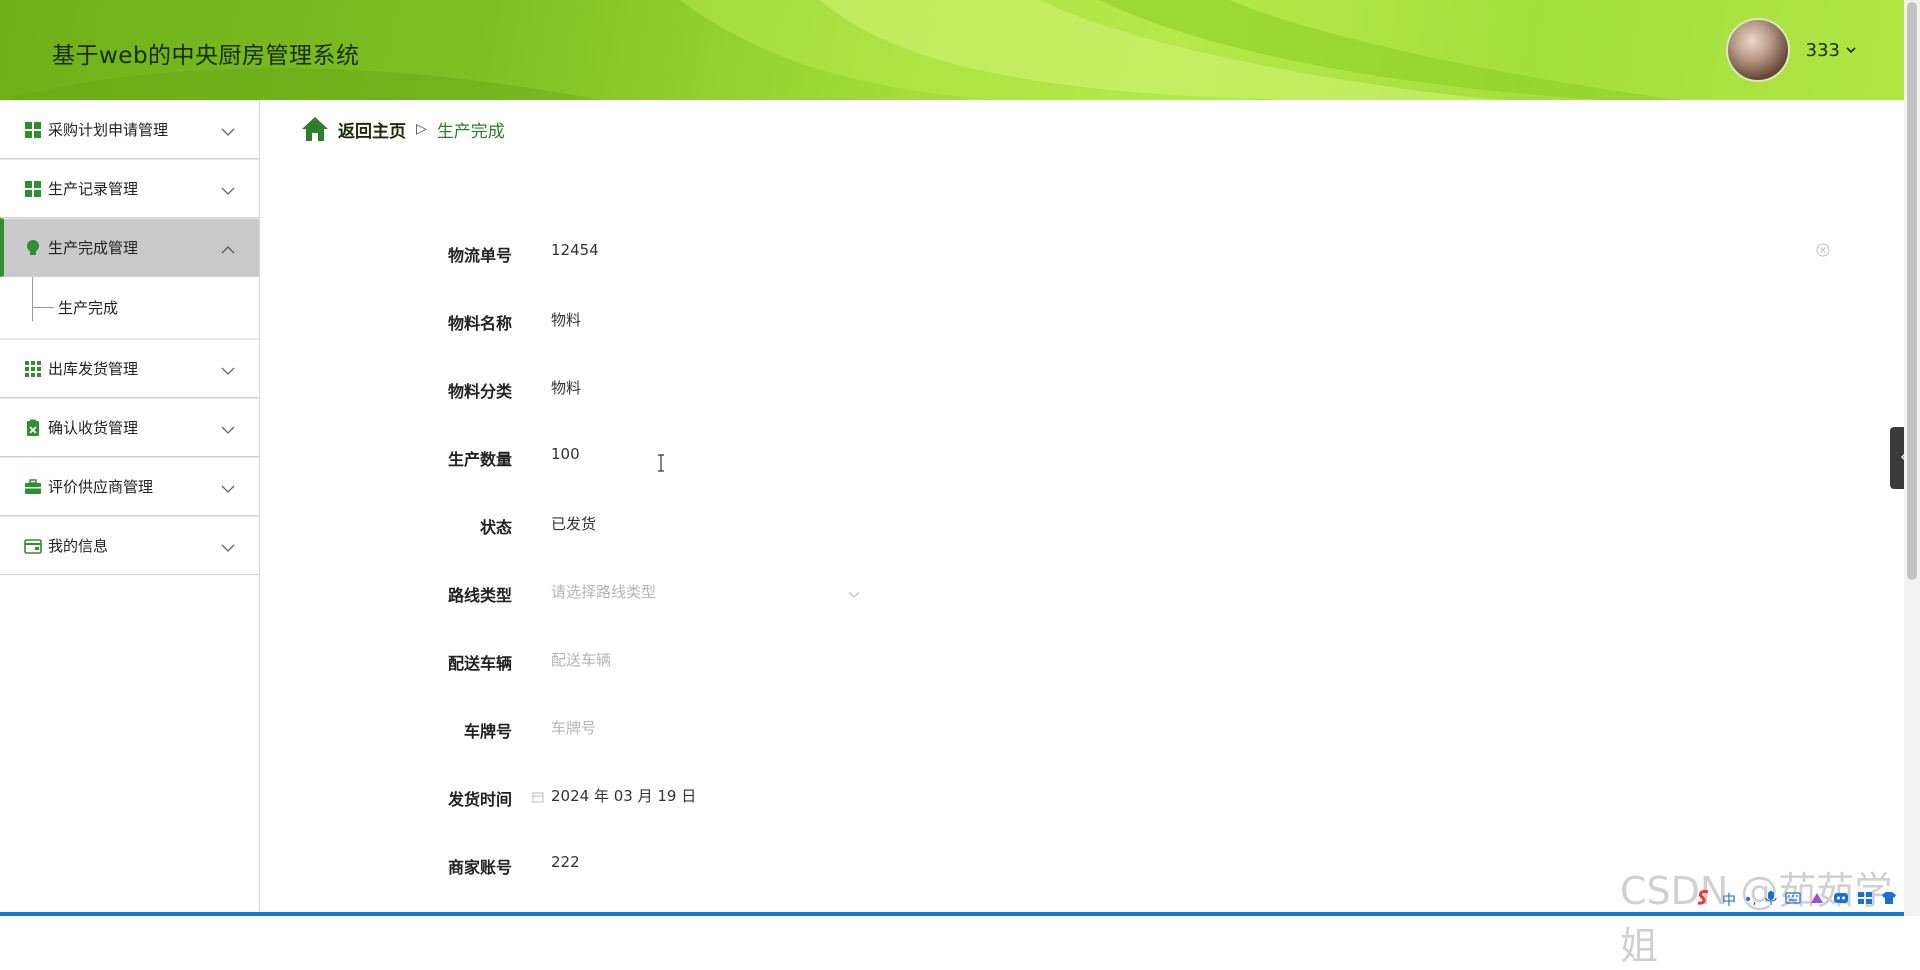  Describe the element at coordinates (565, 454) in the screenshot. I see `production-qty-input: 100` at that location.